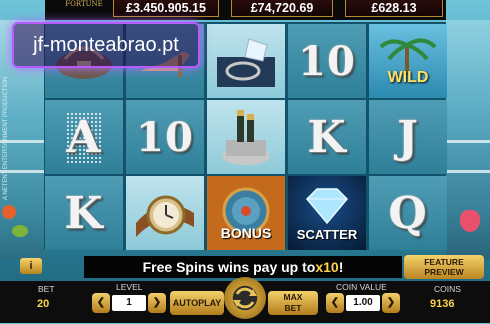 The width and height of the screenshot is (490, 324). Describe the element at coordinates (129, 287) in the screenshot. I see `level-label: LEVEL` at that location.